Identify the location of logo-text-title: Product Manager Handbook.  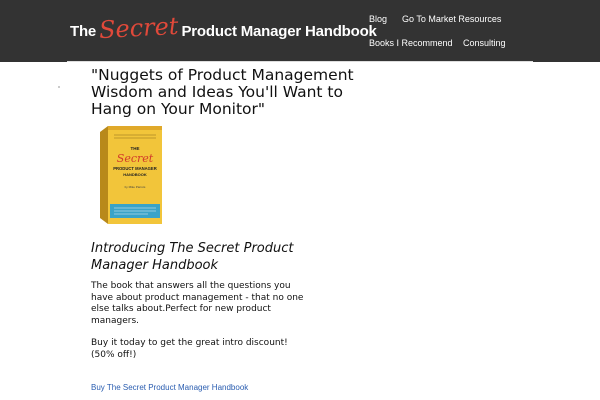
(279, 31).